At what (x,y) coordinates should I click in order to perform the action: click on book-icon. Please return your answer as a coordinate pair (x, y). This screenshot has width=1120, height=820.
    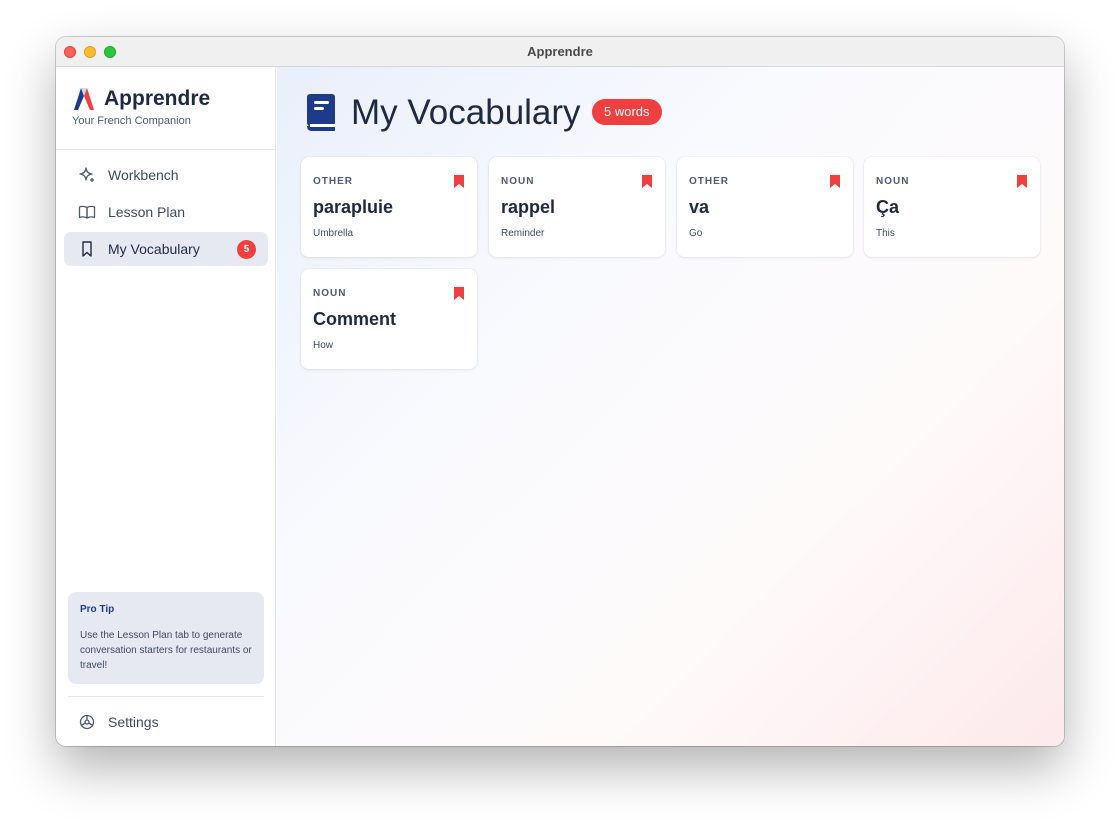
    Looking at the image, I should click on (321, 112).